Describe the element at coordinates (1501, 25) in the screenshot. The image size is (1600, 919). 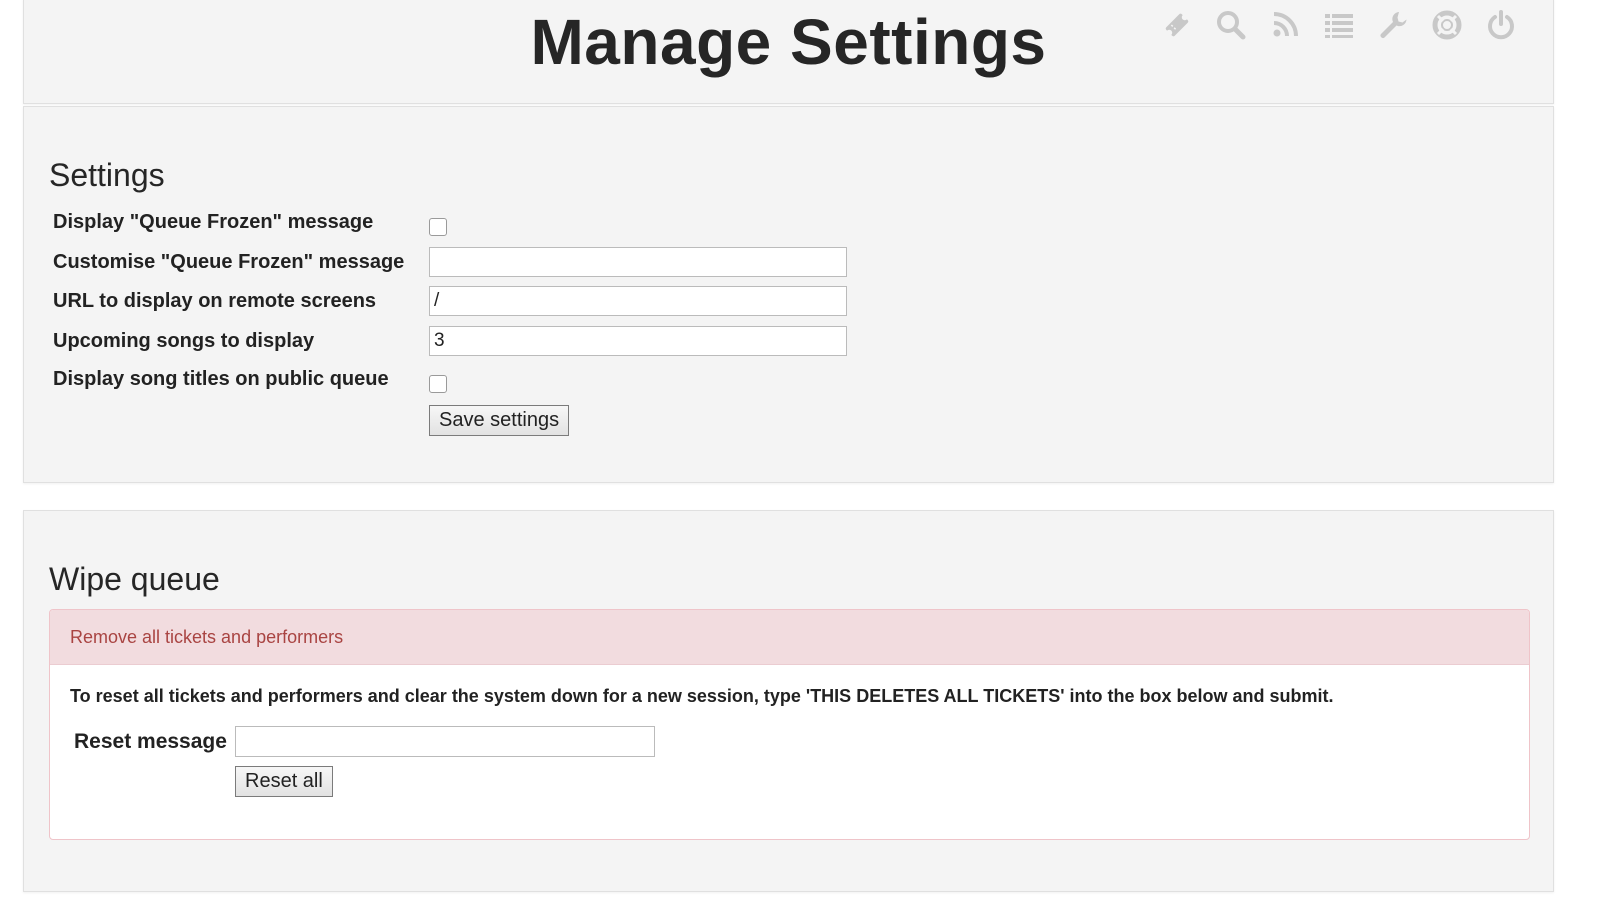
I see `power-icon` at that location.